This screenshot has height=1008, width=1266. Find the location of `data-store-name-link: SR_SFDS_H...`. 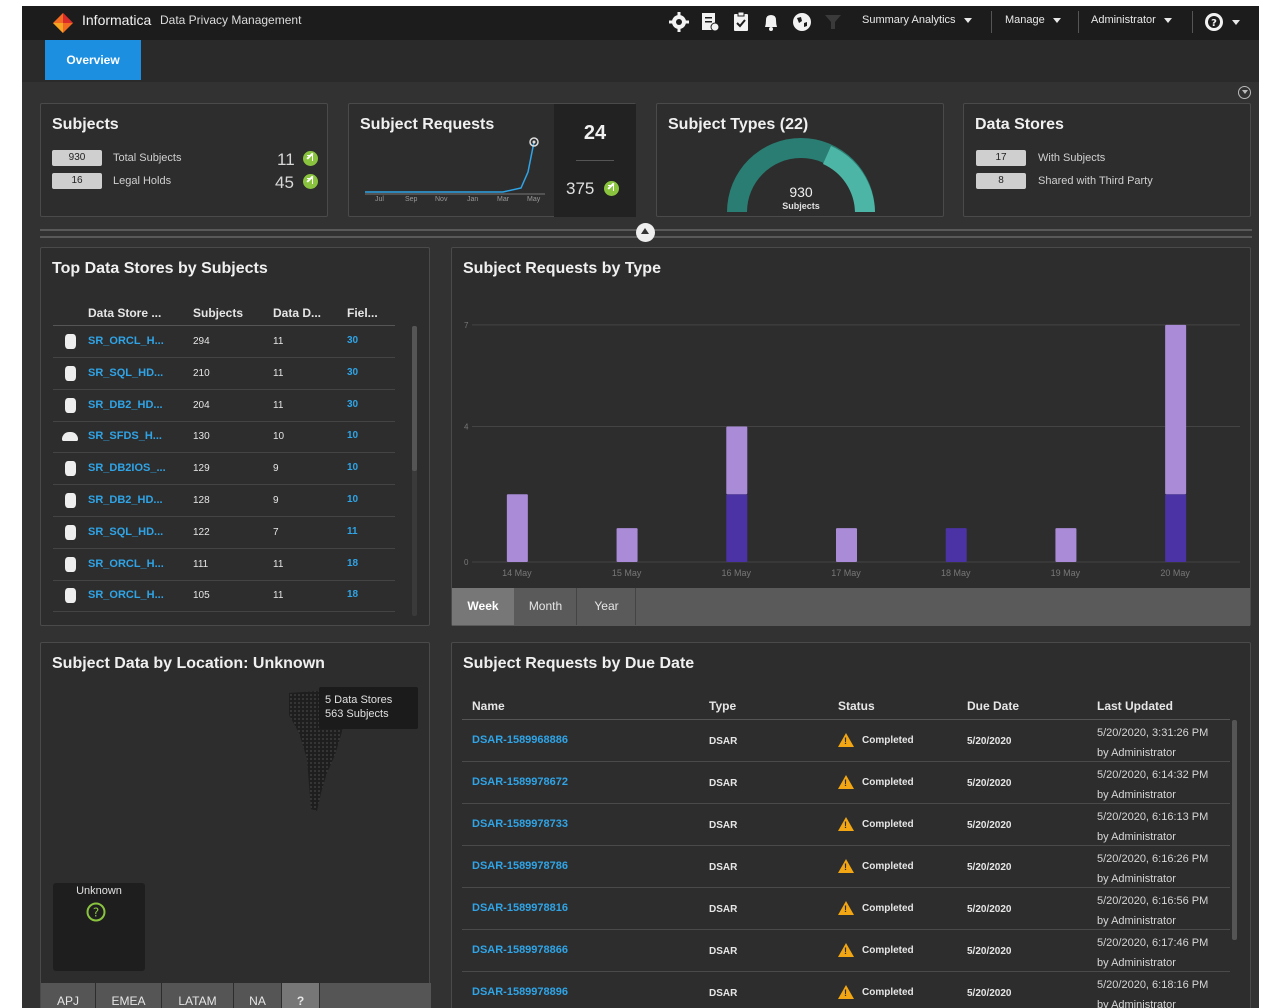

data-store-name-link: SR_SFDS_H... is located at coordinates (125, 436).